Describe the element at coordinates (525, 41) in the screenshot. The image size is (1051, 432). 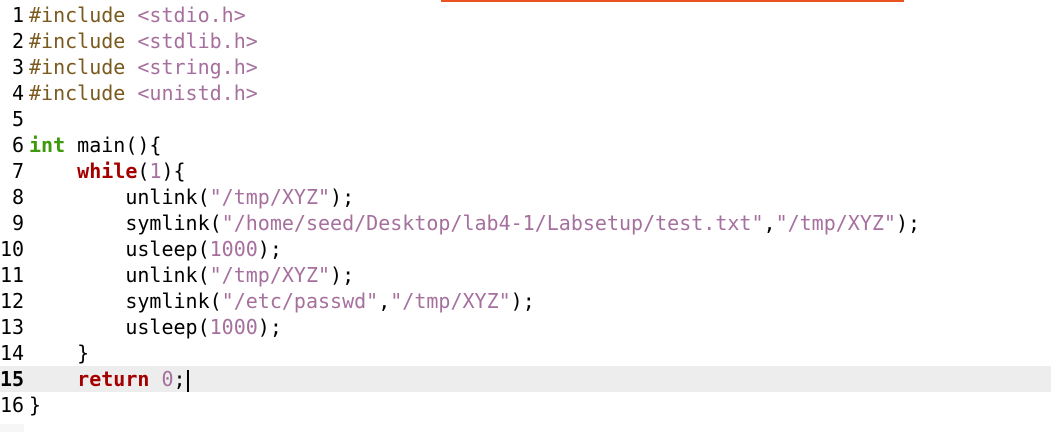
I see `code-line-2: 2 #include <stdlib.h>` at that location.